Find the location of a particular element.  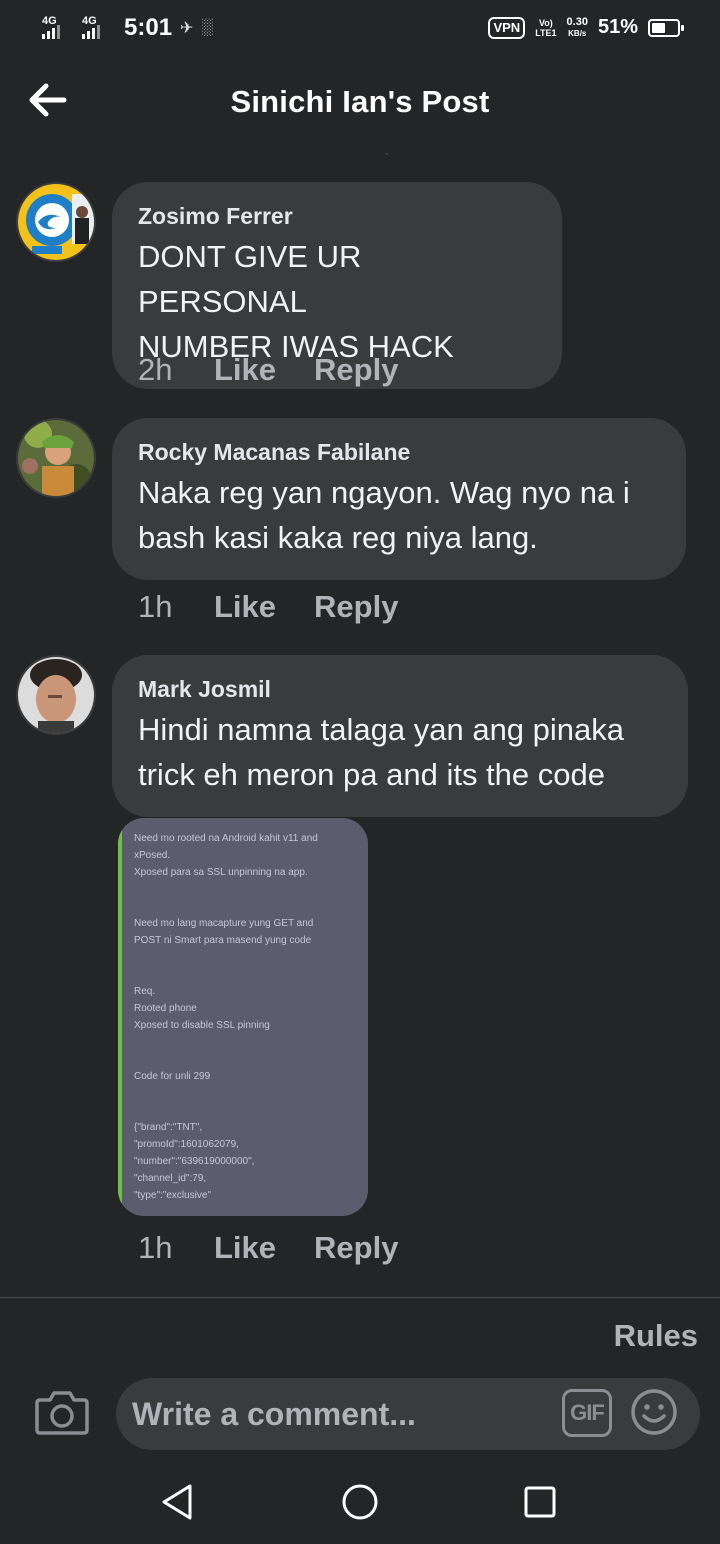

comment-text-line: Hindi namna talaga yan ang pinaka is located at coordinates (381, 729).